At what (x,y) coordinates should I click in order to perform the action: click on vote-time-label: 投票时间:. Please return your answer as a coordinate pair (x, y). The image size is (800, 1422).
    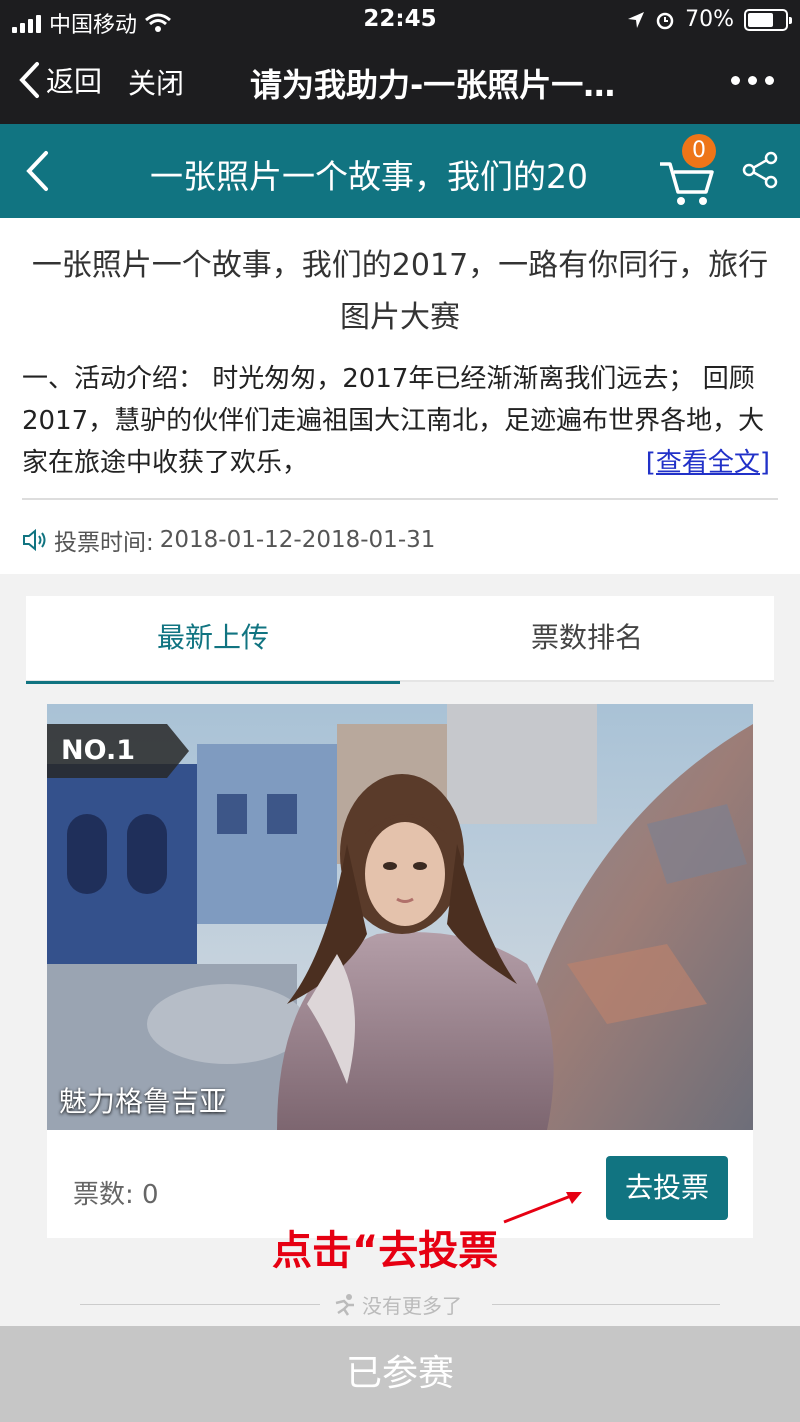
    Looking at the image, I should click on (104, 543).